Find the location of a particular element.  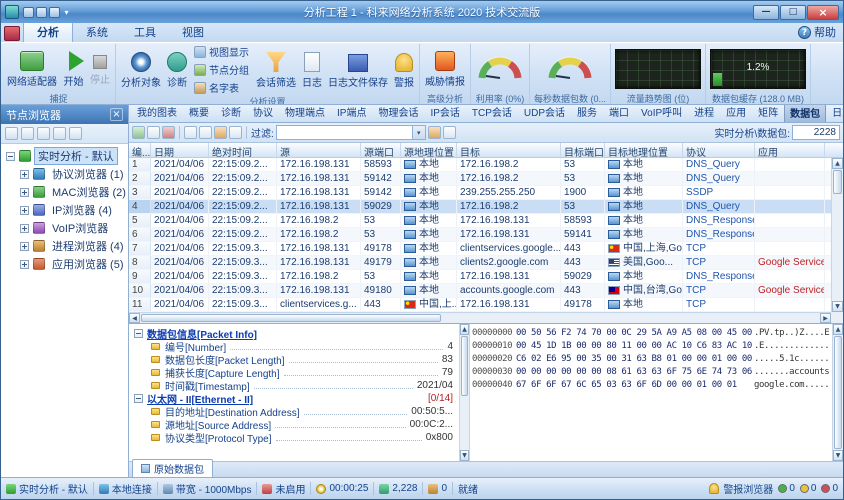

view-tab-4: 物理端点 is located at coordinates (305, 113).